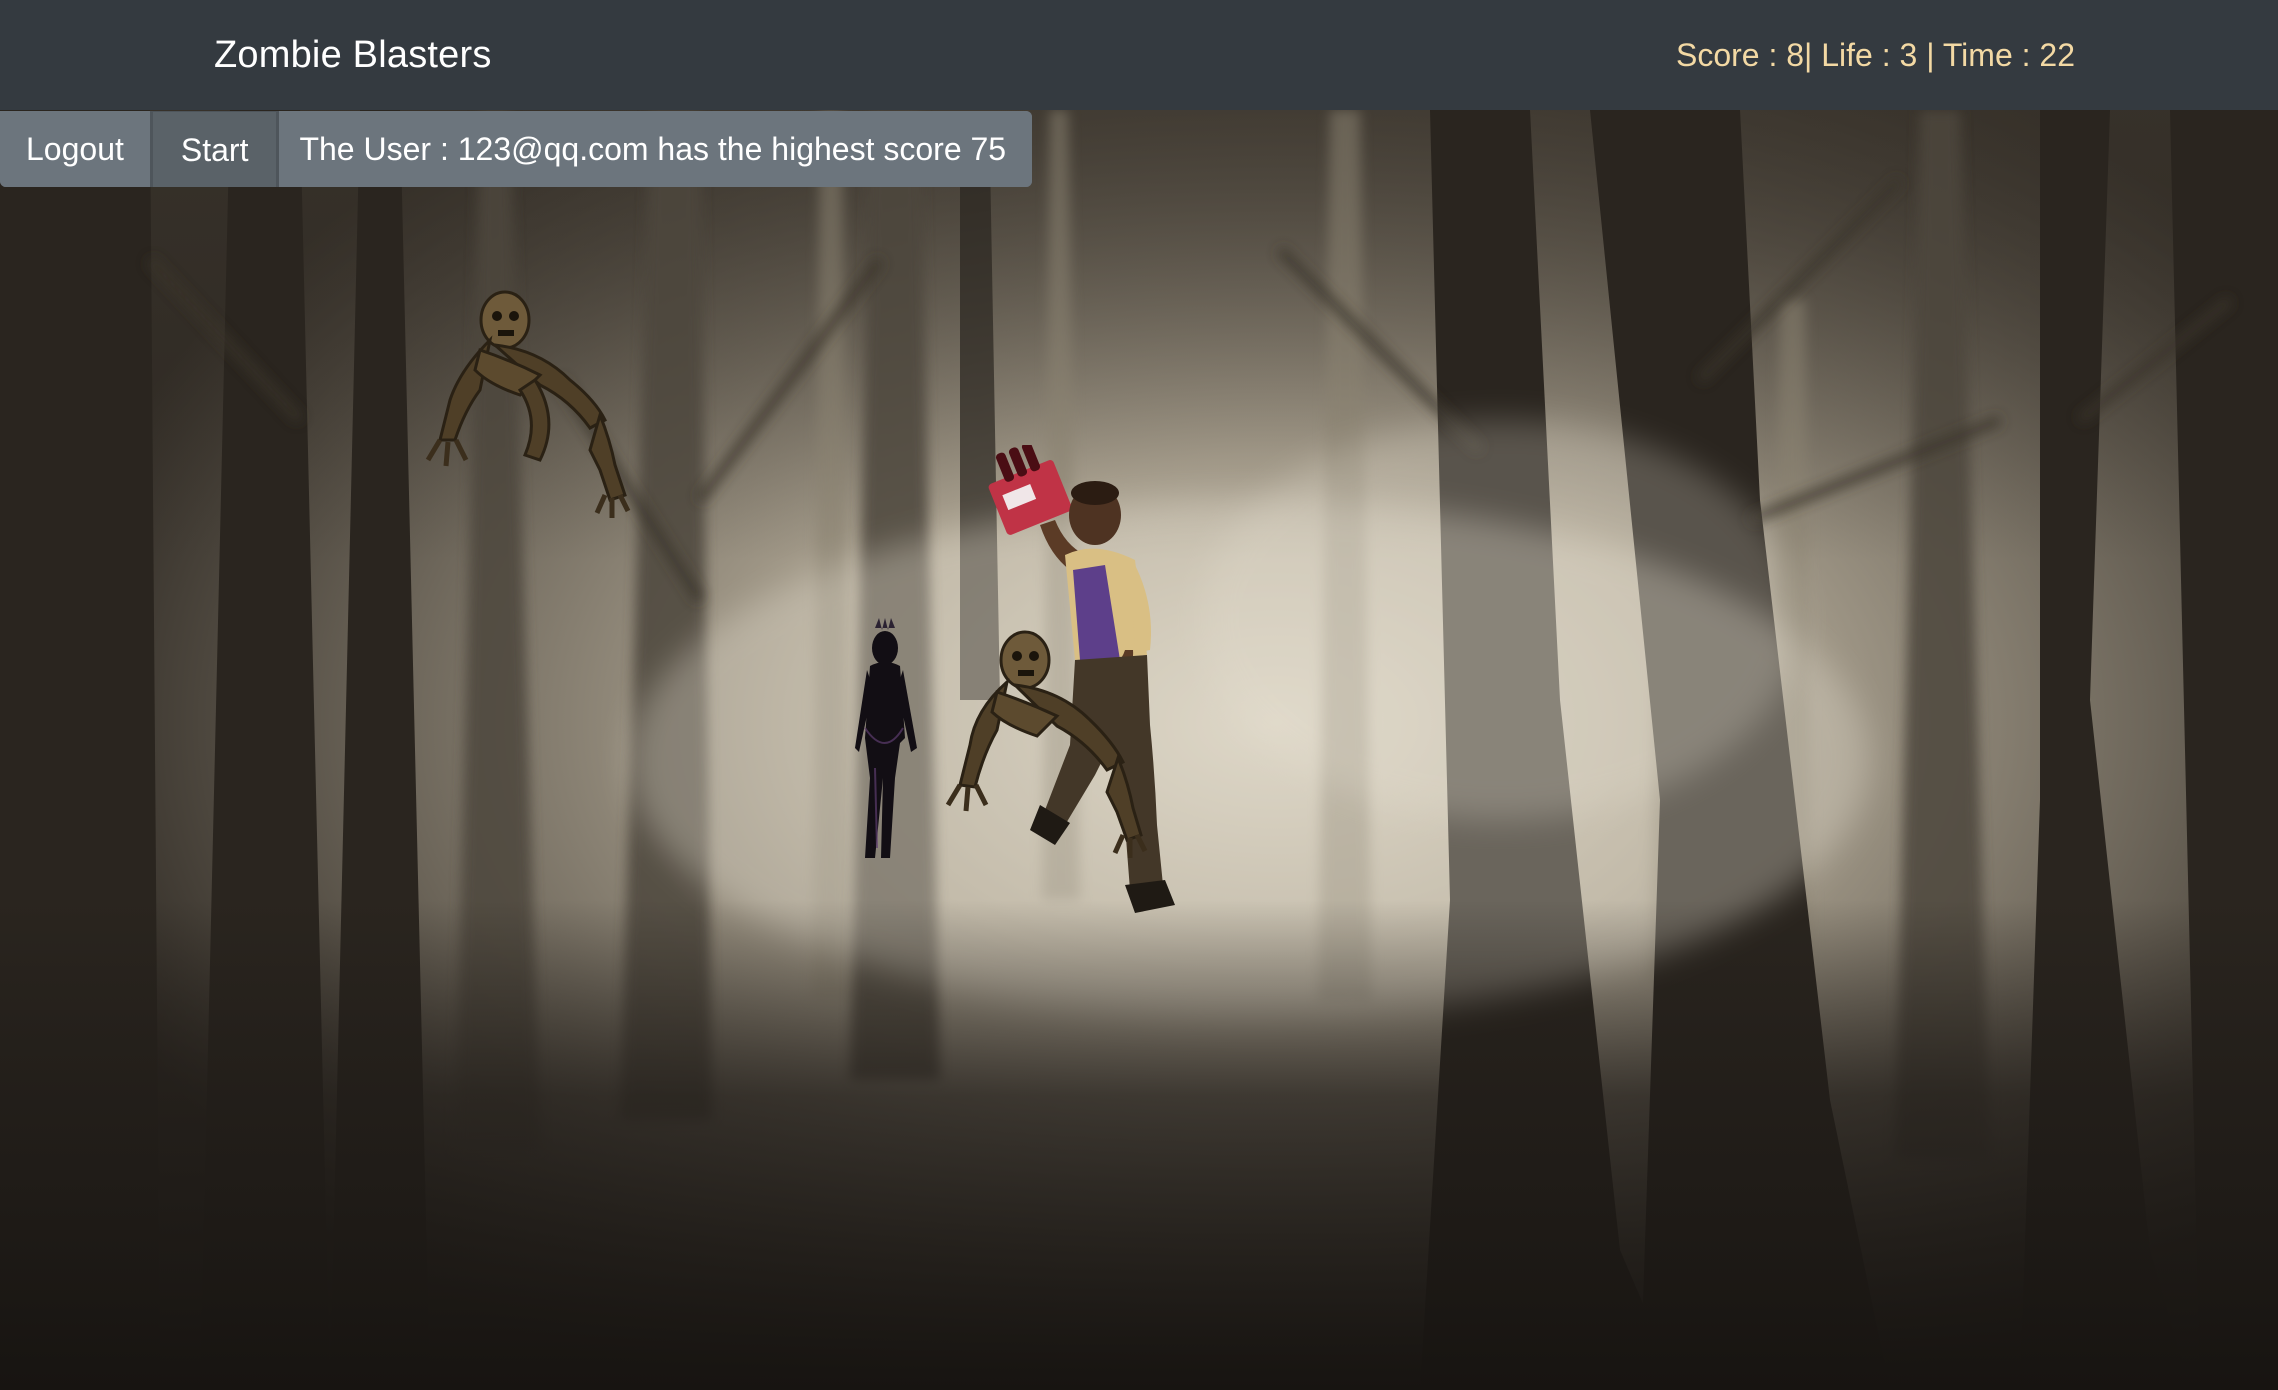 This screenshot has height=1390, width=2278. I want to click on game-stats: Score : 8| Life : 3 | Time : 22, so click(1875, 55).